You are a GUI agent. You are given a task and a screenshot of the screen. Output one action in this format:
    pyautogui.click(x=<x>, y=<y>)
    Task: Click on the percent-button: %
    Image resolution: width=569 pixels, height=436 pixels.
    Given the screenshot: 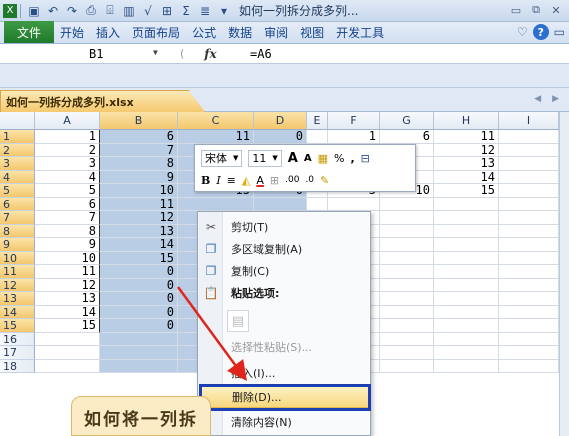 What is the action you would take?
    pyautogui.click(x=339, y=158)
    